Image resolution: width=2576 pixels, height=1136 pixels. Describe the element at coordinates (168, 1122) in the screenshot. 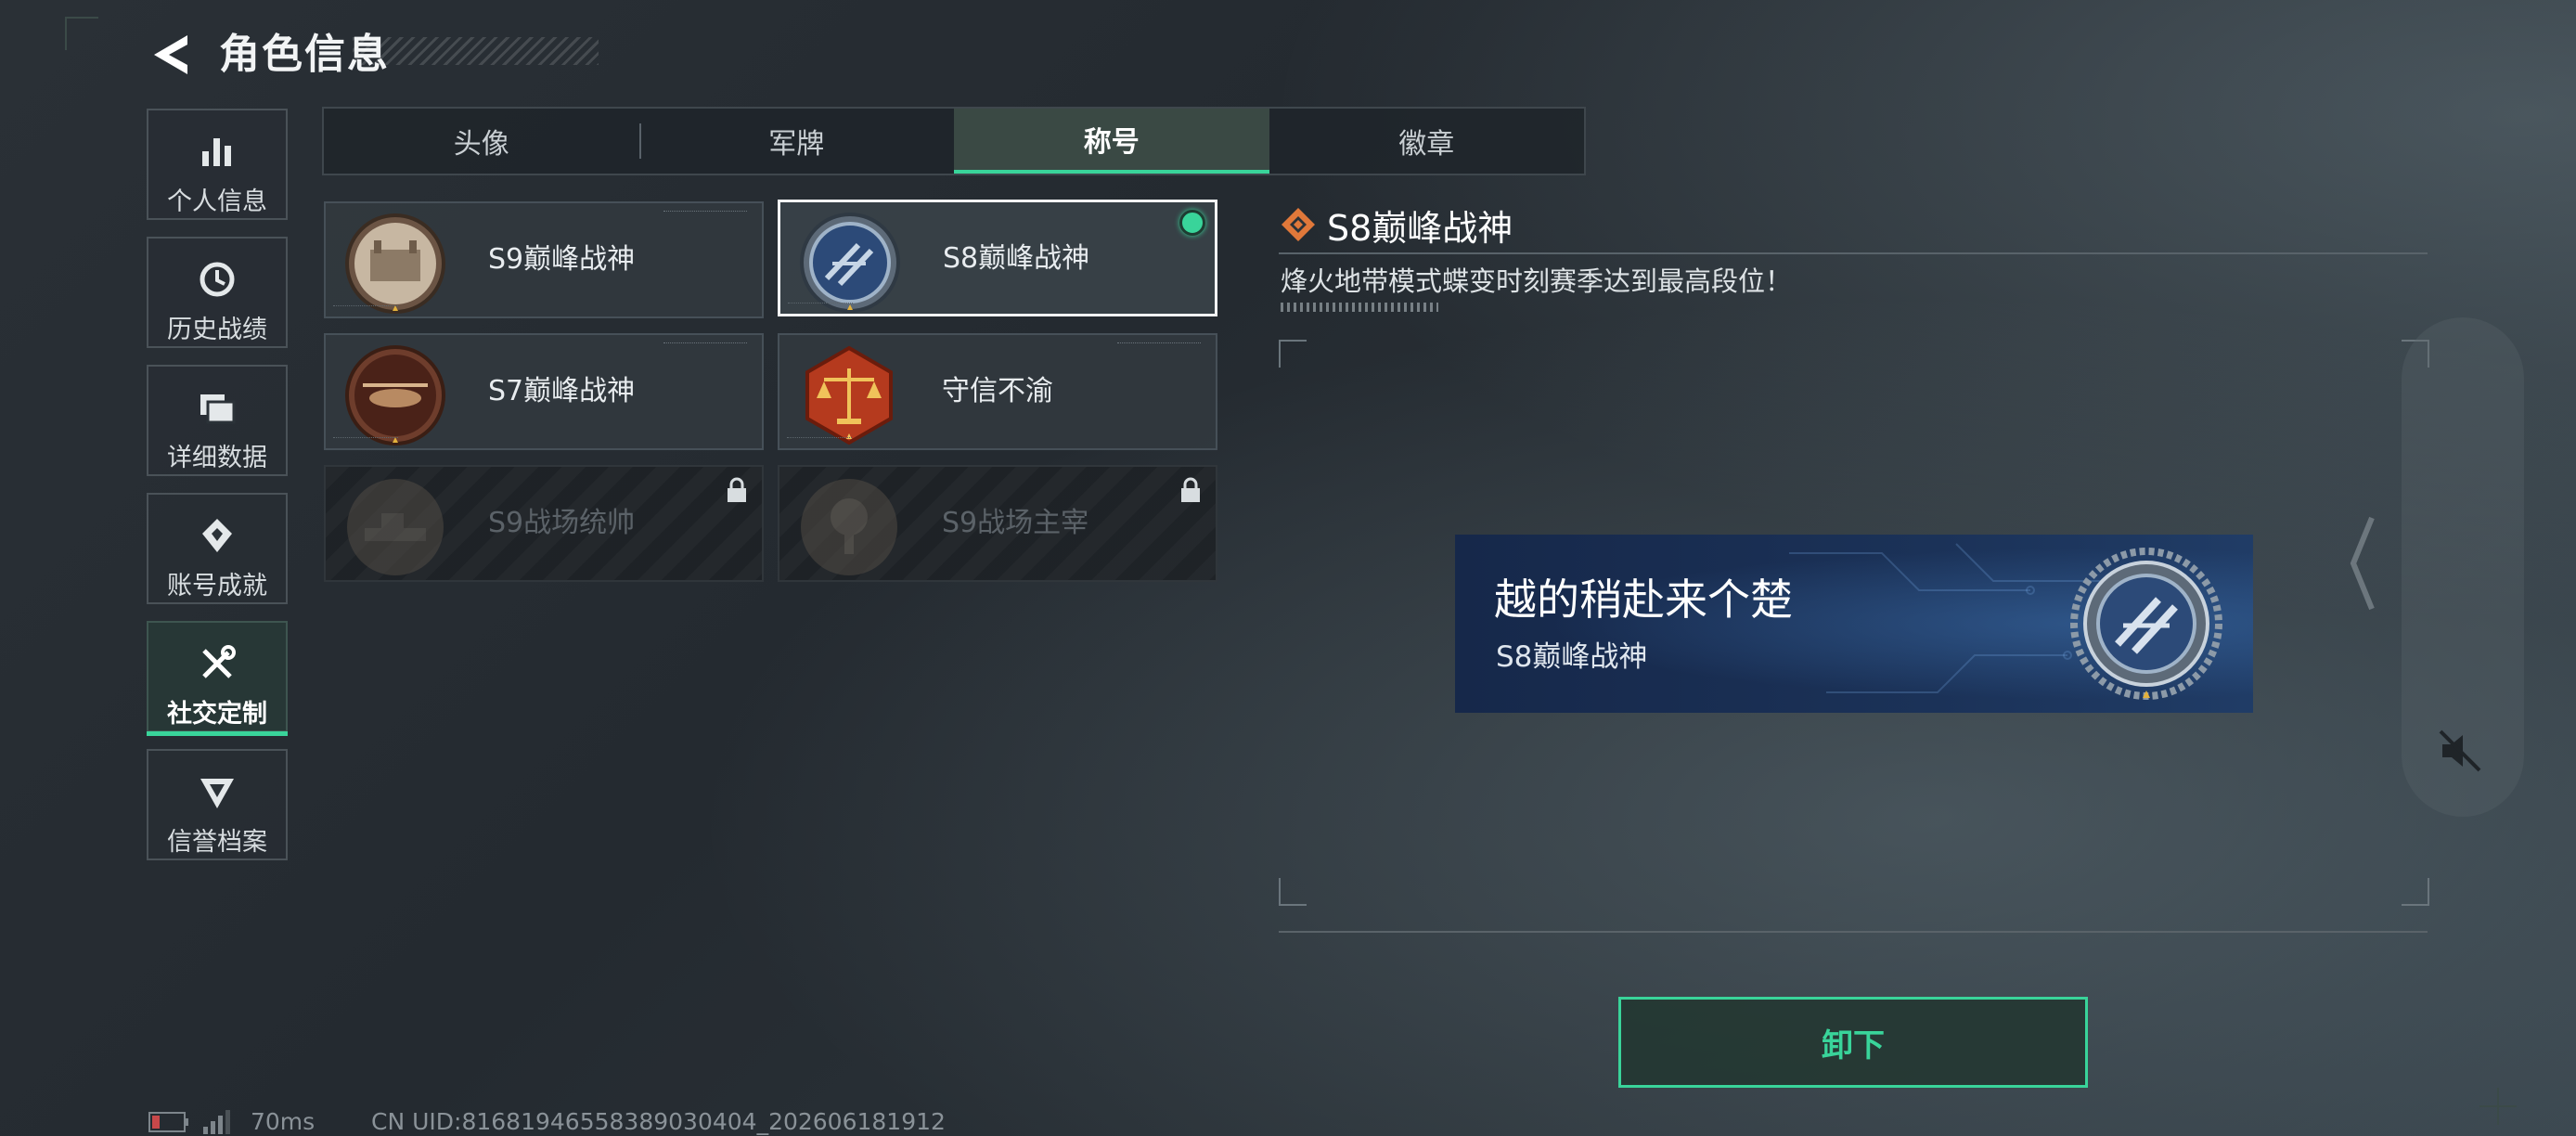

I see `battery-icon` at that location.